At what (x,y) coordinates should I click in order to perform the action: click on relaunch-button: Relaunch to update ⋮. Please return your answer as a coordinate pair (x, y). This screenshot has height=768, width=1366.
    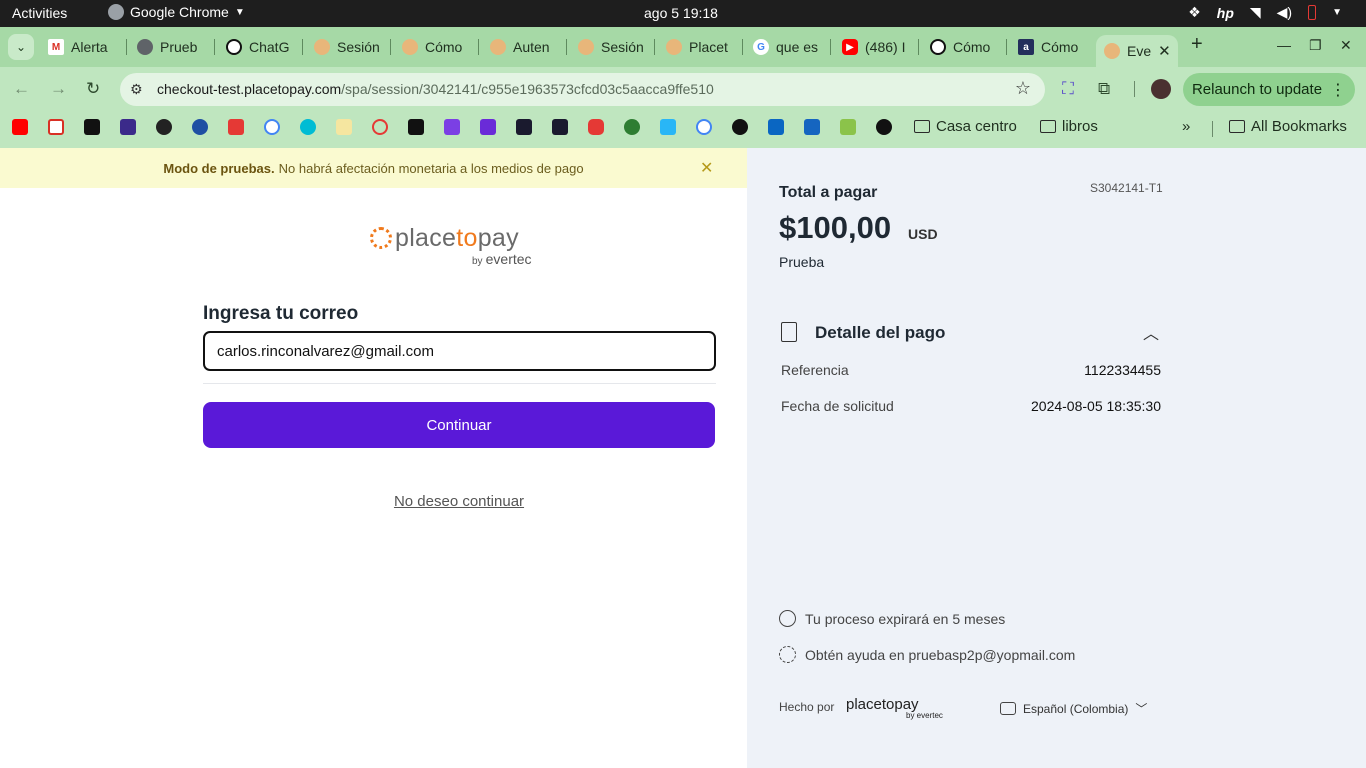
    Looking at the image, I should click on (1269, 89).